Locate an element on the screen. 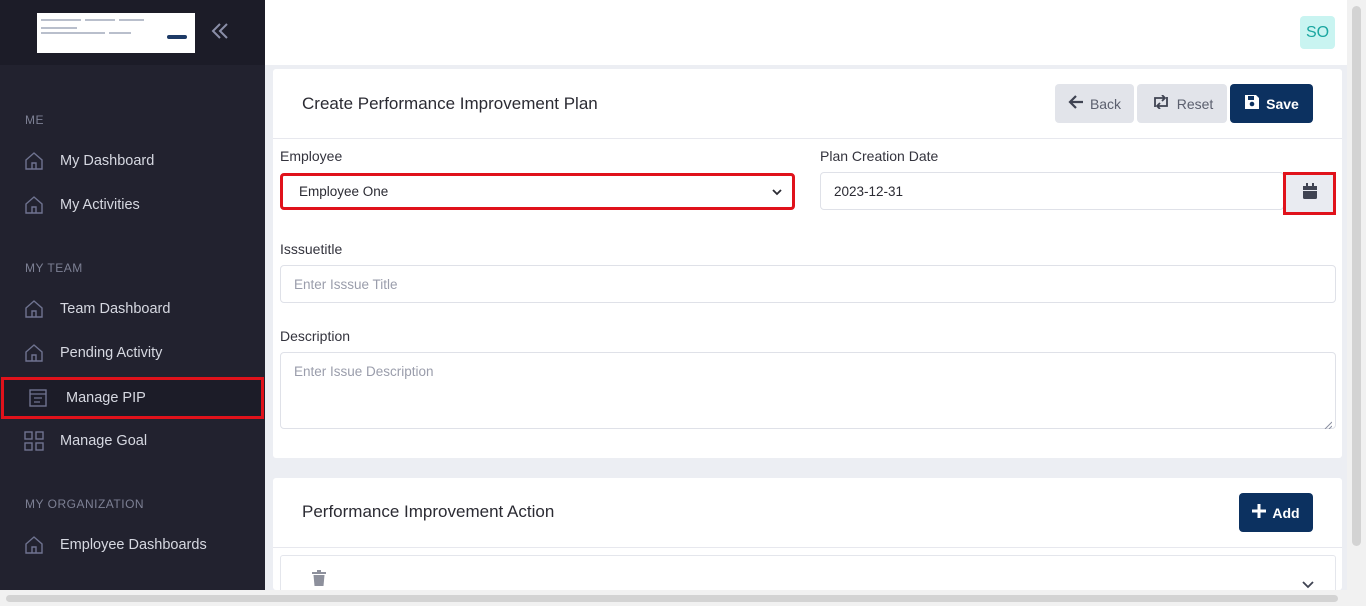  report-icon is located at coordinates (38, 398).